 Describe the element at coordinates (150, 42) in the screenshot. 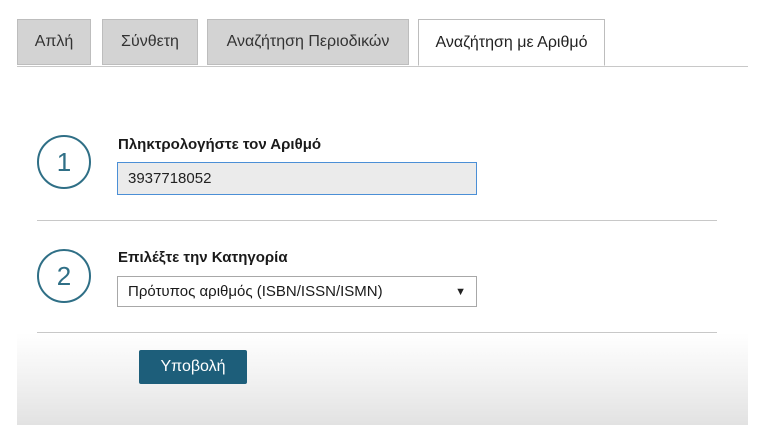

I see `tab-advanced: Σύνθετη` at that location.